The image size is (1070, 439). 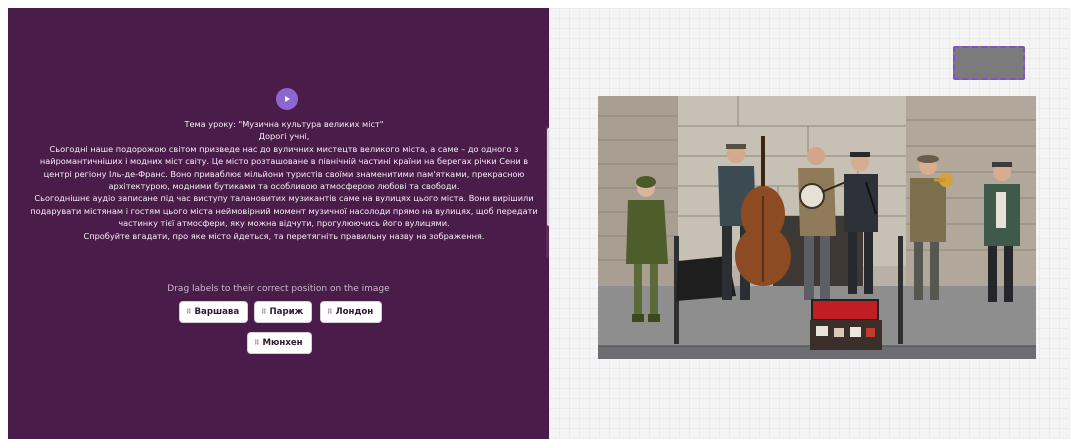 I want to click on play-icon, so click(x=287, y=99).